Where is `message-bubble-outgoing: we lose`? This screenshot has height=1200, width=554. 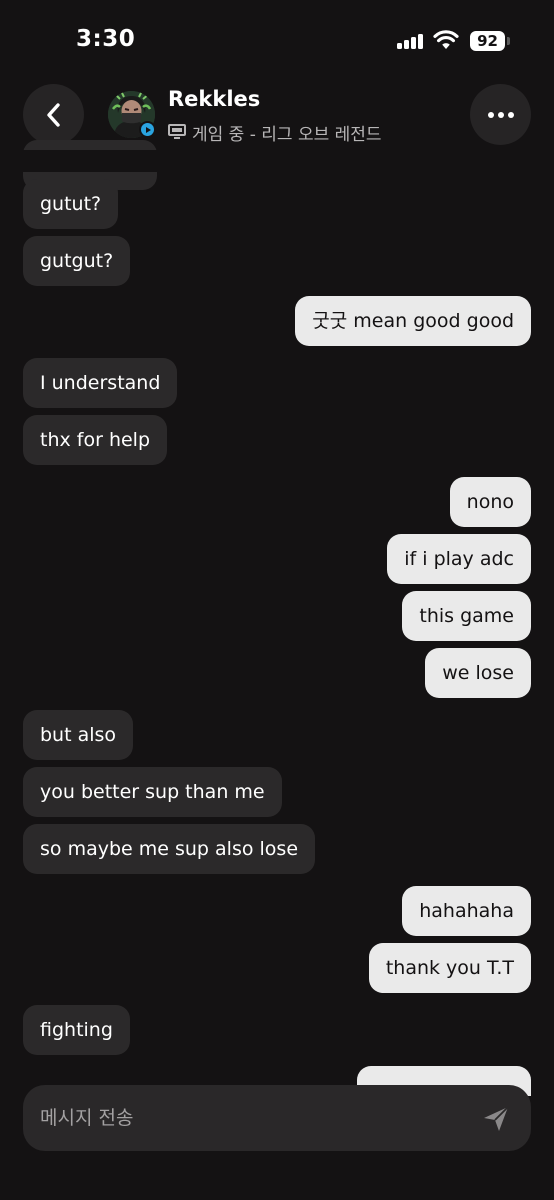 message-bubble-outgoing: we lose is located at coordinates (478, 673).